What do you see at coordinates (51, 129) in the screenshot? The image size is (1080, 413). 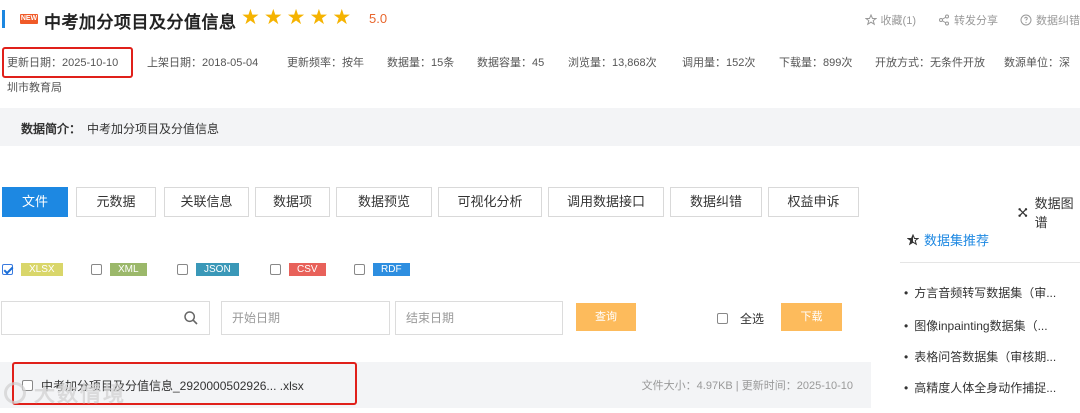 I see `intro-label: 数据简介：` at bounding box center [51, 129].